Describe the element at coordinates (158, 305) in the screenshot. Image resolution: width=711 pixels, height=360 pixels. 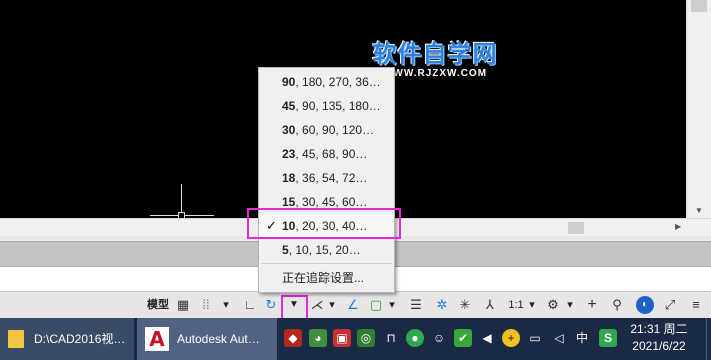
I see `model-space-button: 模型` at that location.